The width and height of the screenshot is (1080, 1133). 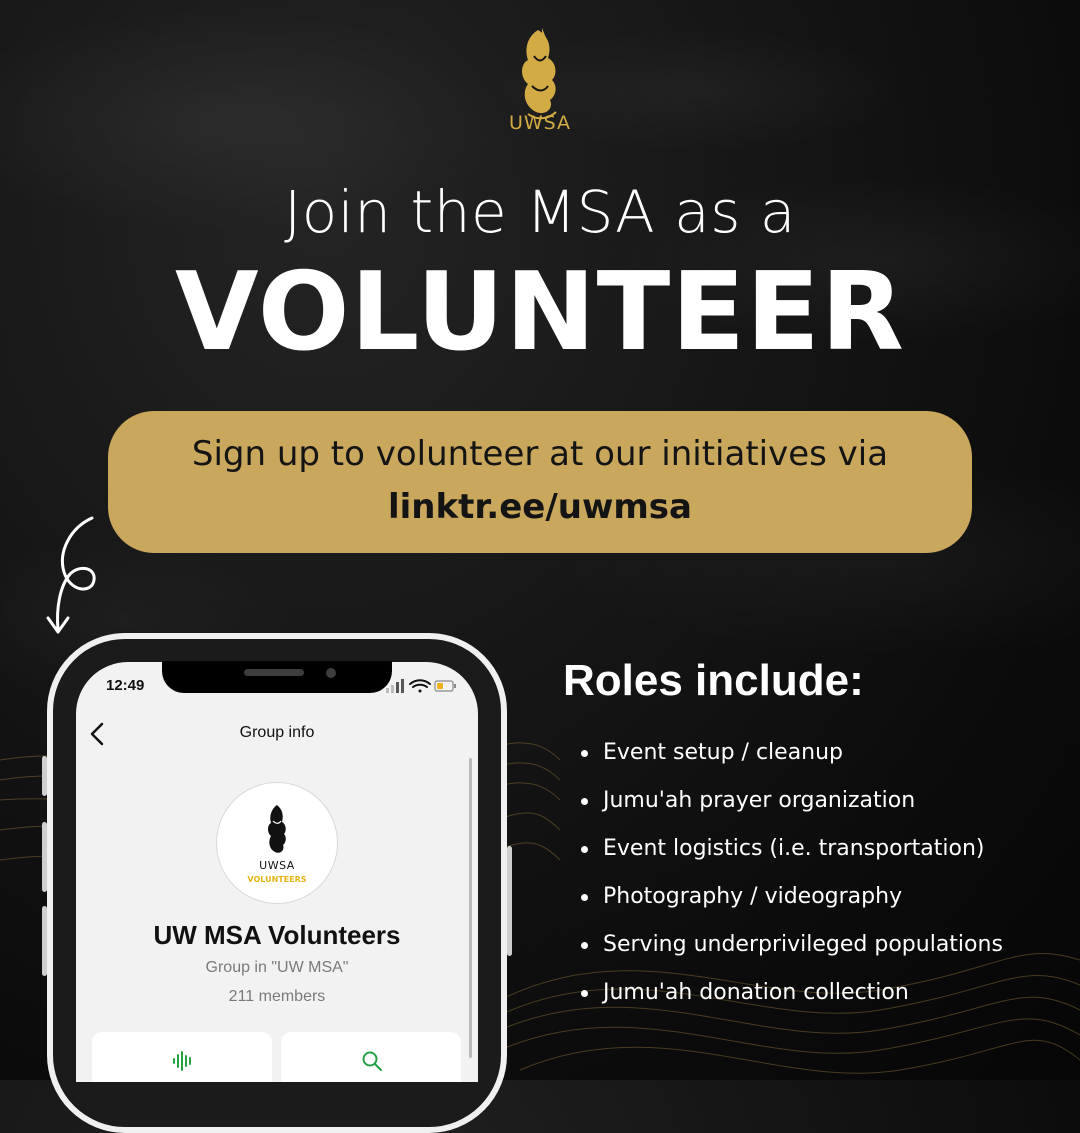 What do you see at coordinates (372, 1061) in the screenshot?
I see `search-icon` at bounding box center [372, 1061].